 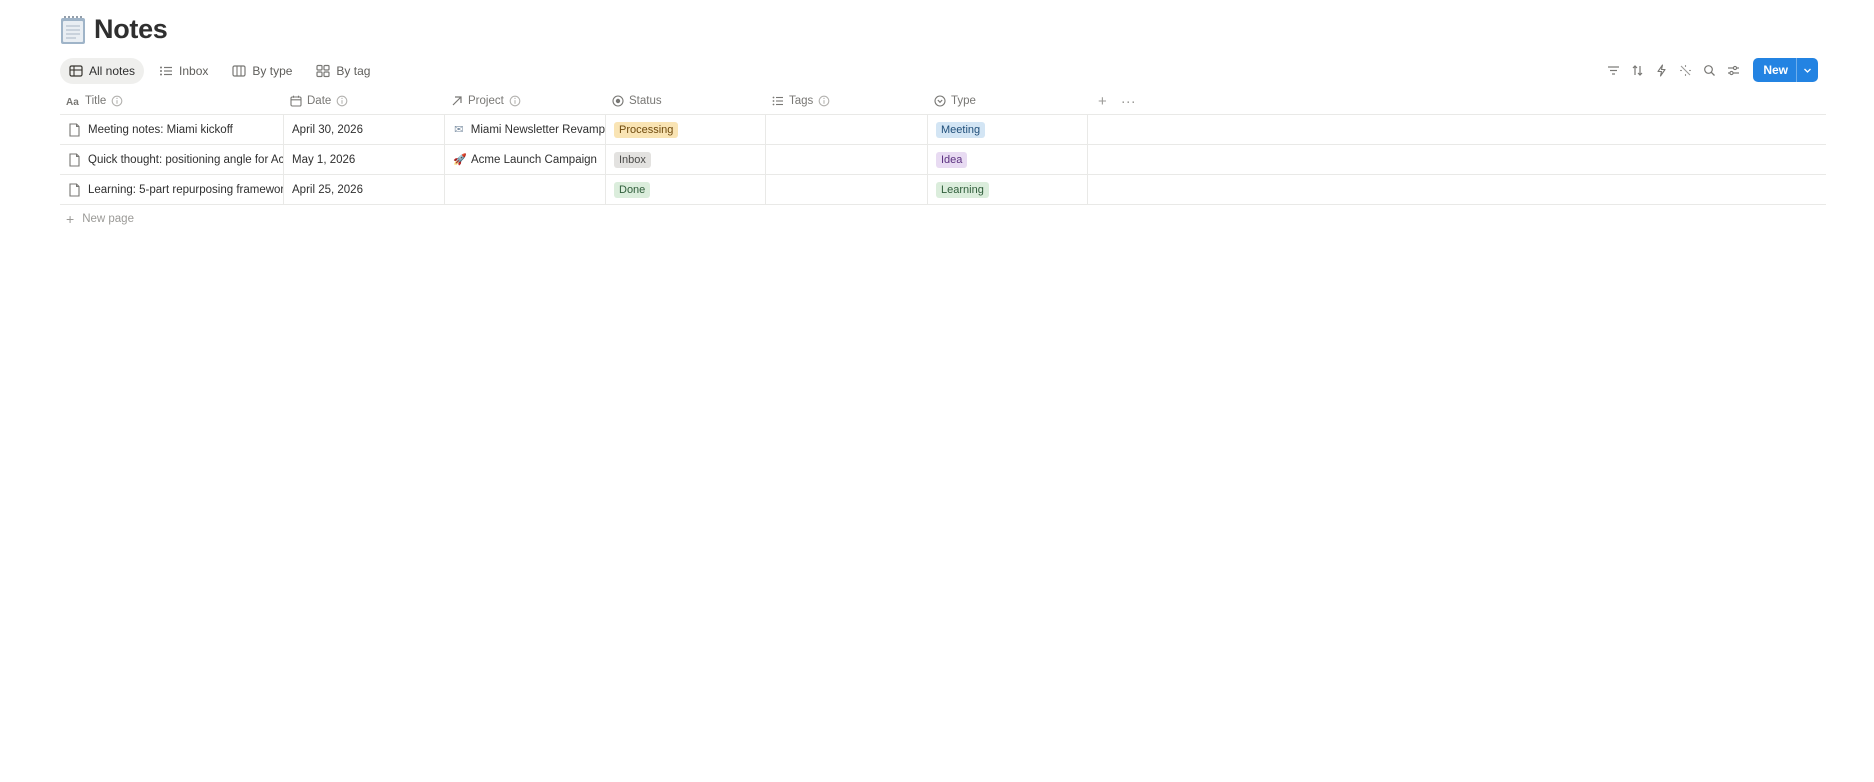 I want to click on tab-all-notes: All notes, so click(x=102, y=71).